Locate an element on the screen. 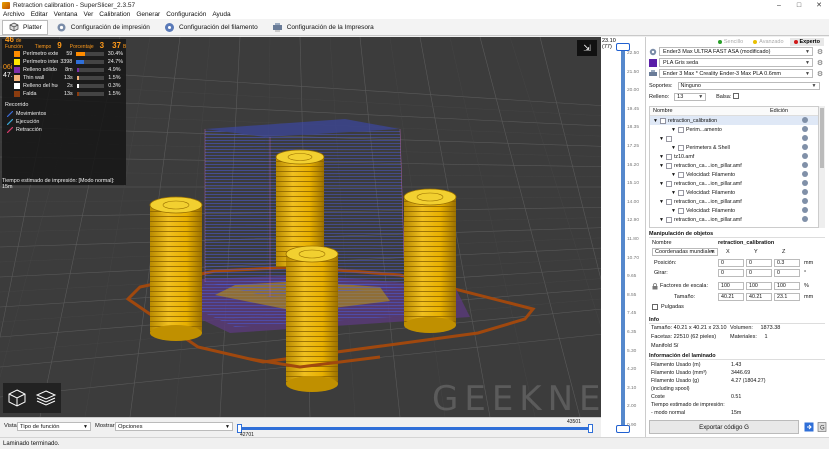 This screenshot has width=829, height=449. view-type-select: Tipo de función ▼ is located at coordinates (54, 426).